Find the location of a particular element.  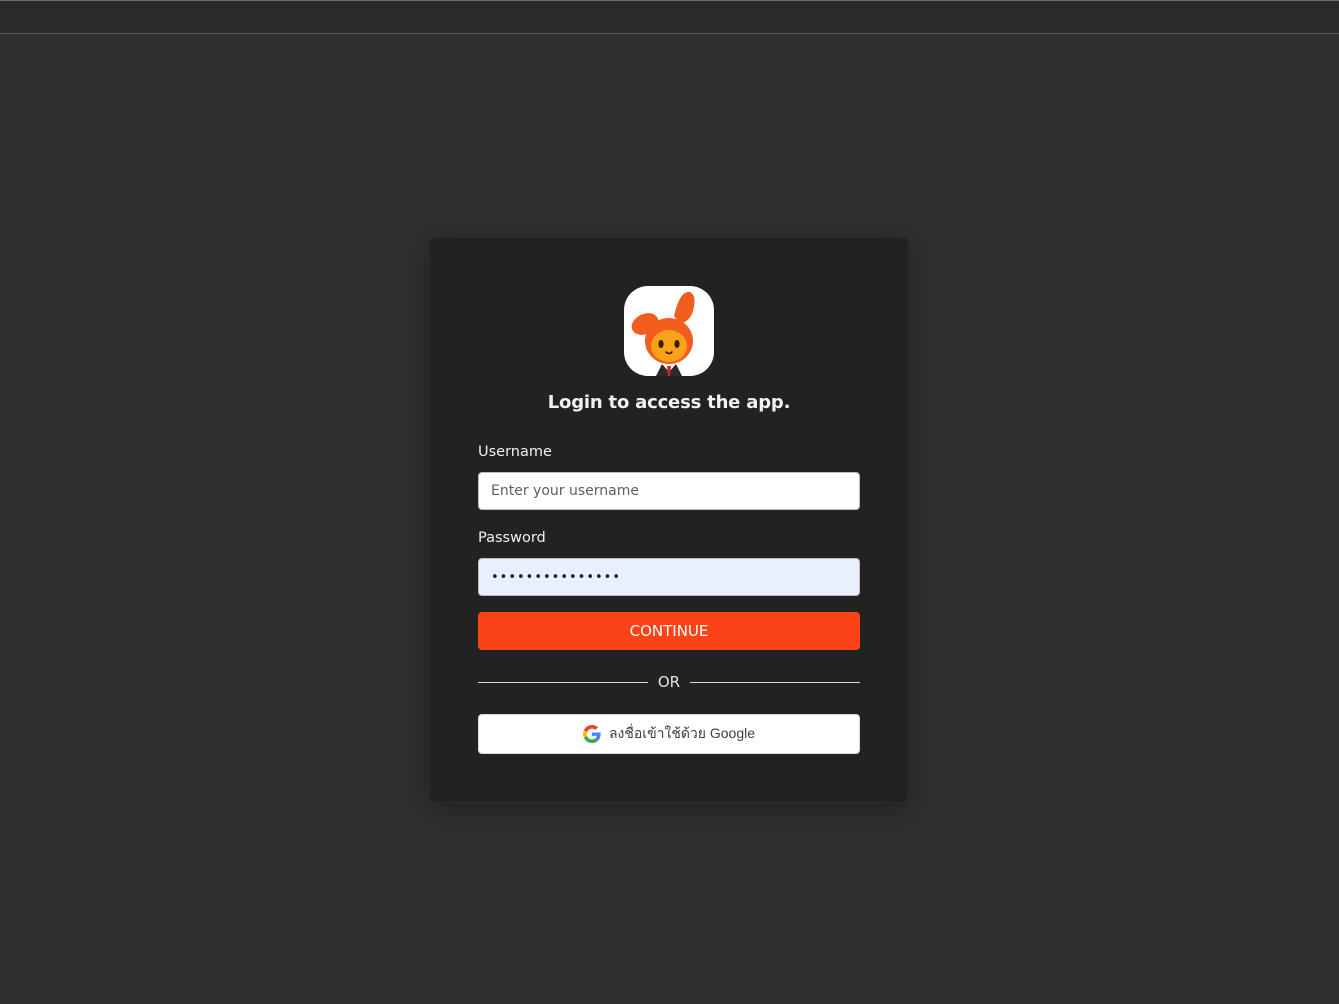

google-signin-button: ลงชื่อเข้าใช้ด้วย Google is located at coordinates (669, 734).